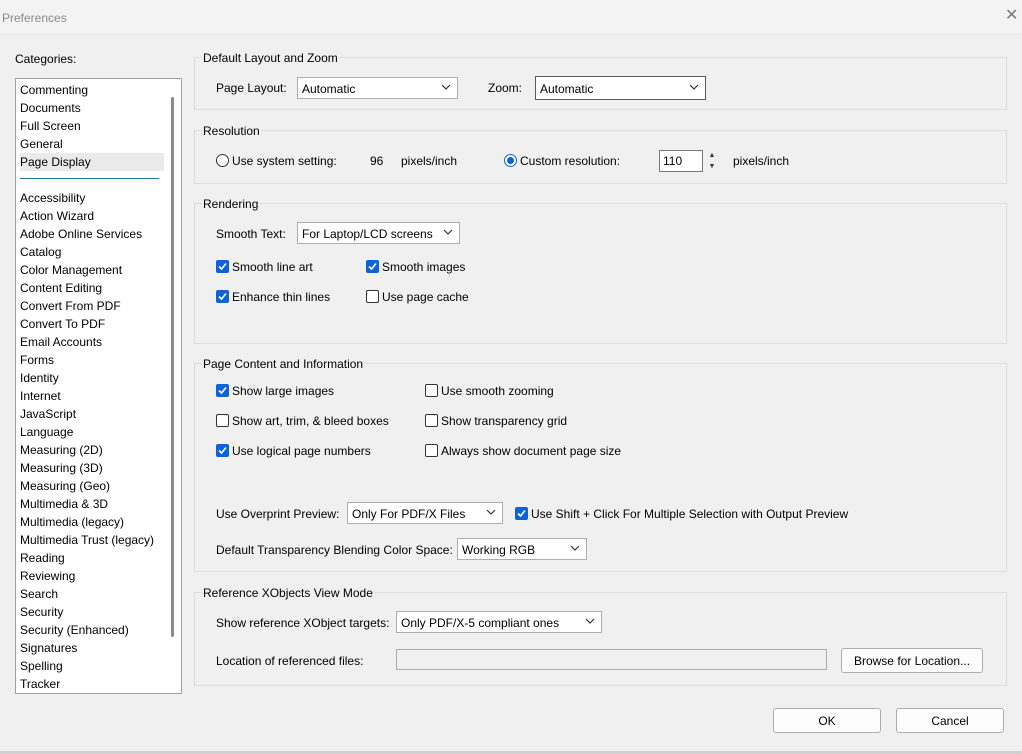 Image resolution: width=1022 pixels, height=754 pixels. Describe the element at coordinates (288, 593) in the screenshot. I see `xobjects-title: Reference XObjects View Mode` at that location.